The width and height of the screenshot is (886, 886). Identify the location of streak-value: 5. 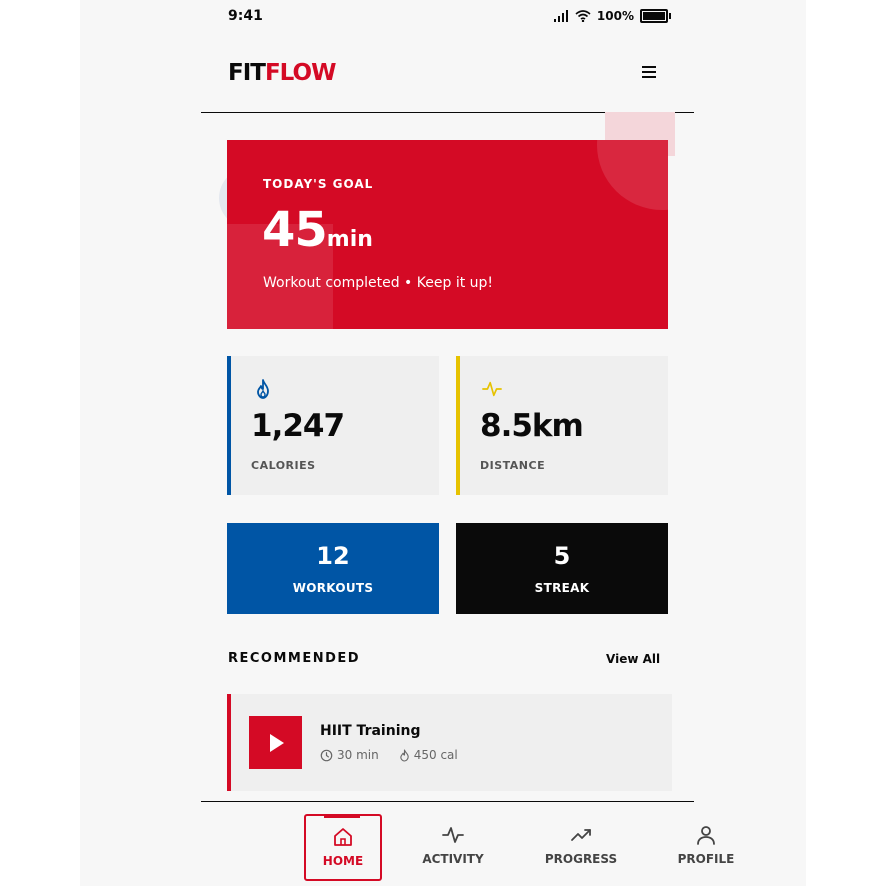
(562, 556).